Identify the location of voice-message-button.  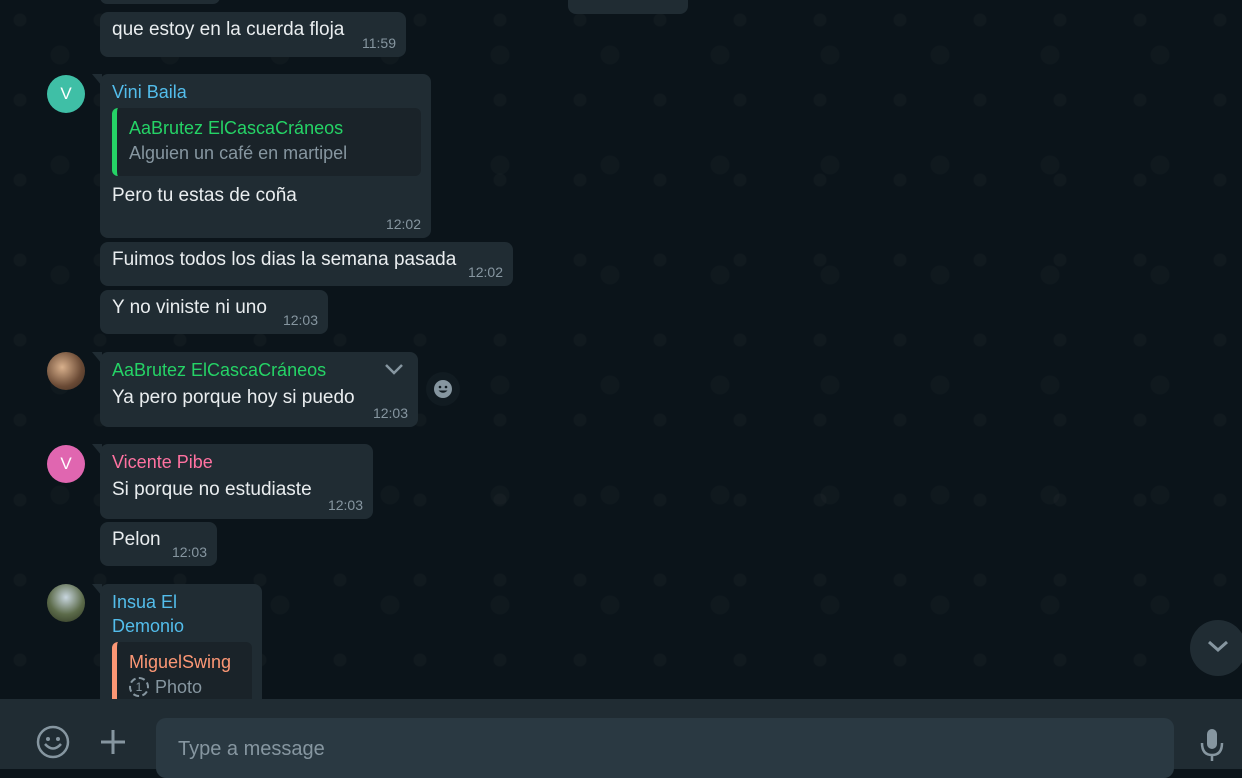
(1212, 747).